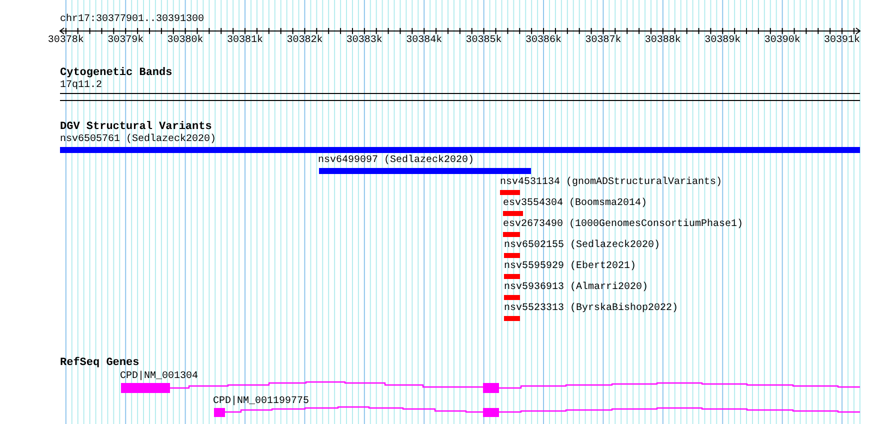 The image size is (890, 424). What do you see at coordinates (116, 73) in the screenshot?
I see `track-title: Cytogenetic Bands` at bounding box center [116, 73].